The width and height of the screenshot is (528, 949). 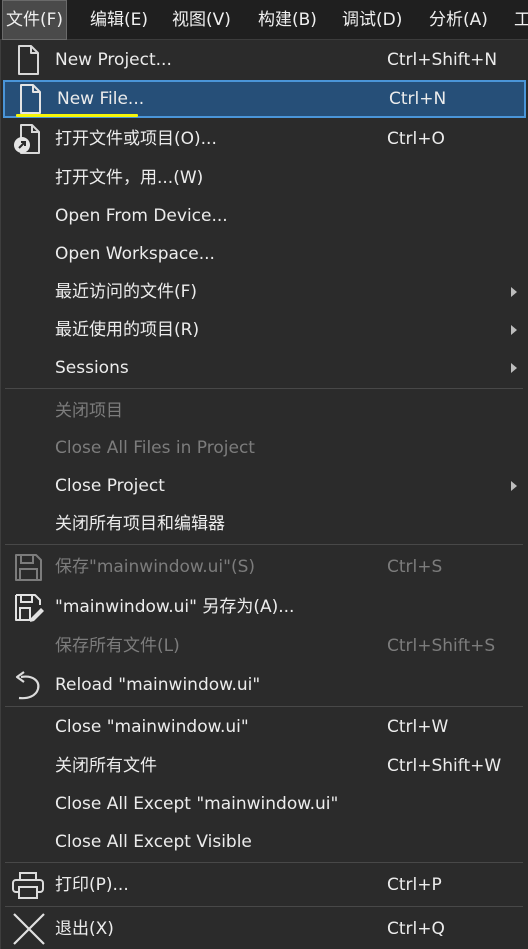 What do you see at coordinates (264, 727) in the screenshot?
I see `menu-item-close-file: Close "mainwindow.ui" Ctrl+W` at bounding box center [264, 727].